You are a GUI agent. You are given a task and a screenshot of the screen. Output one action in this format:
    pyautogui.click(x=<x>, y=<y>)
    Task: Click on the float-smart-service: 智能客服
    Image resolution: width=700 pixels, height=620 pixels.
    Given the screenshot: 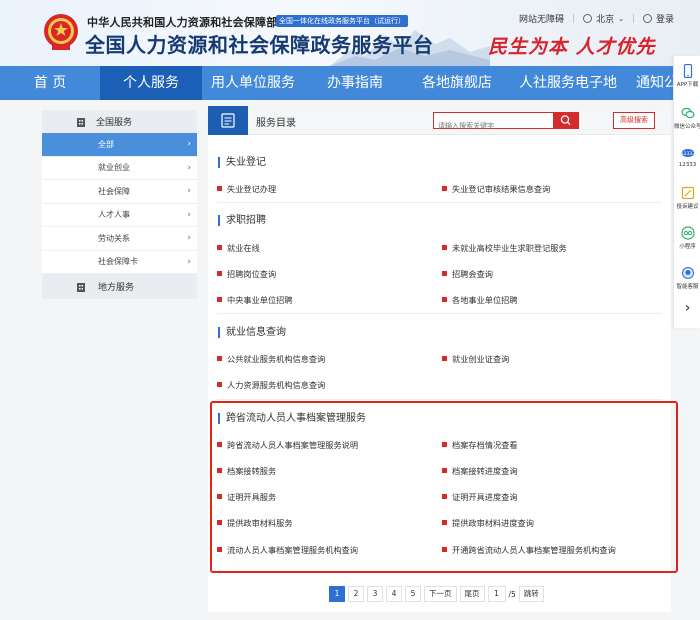 What is the action you would take?
    pyautogui.click(x=687, y=278)
    